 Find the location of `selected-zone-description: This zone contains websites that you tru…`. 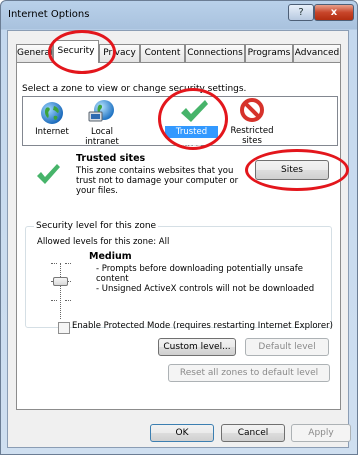

selected-zone-description: This zone contains websites that you tru… is located at coordinates (157, 181).